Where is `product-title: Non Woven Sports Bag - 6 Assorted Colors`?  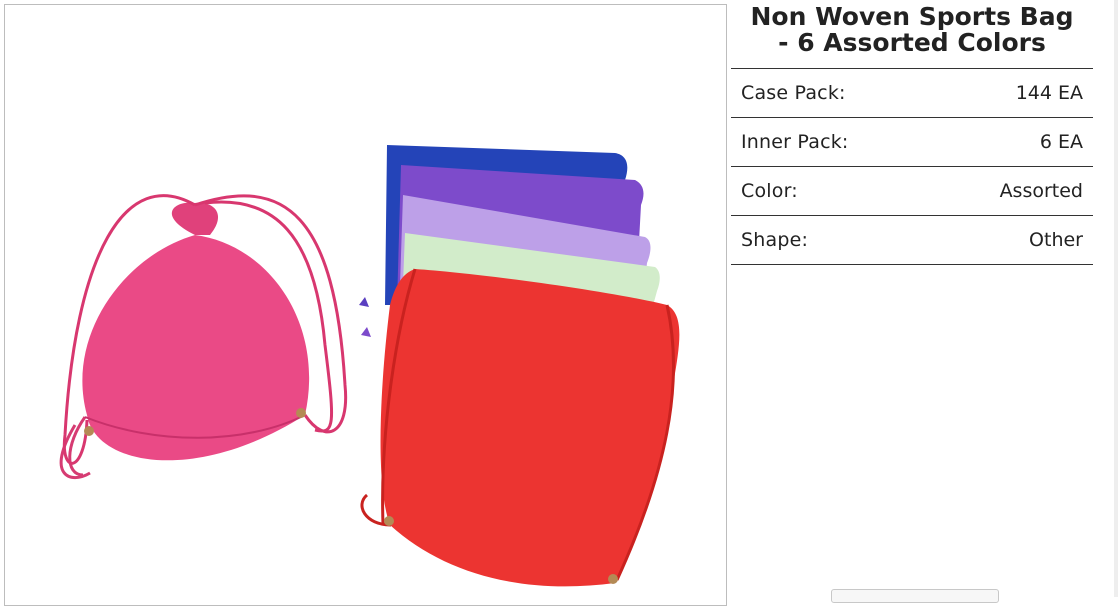 product-title: Non Woven Sports Bag - 6 Assorted Colors is located at coordinates (912, 36).